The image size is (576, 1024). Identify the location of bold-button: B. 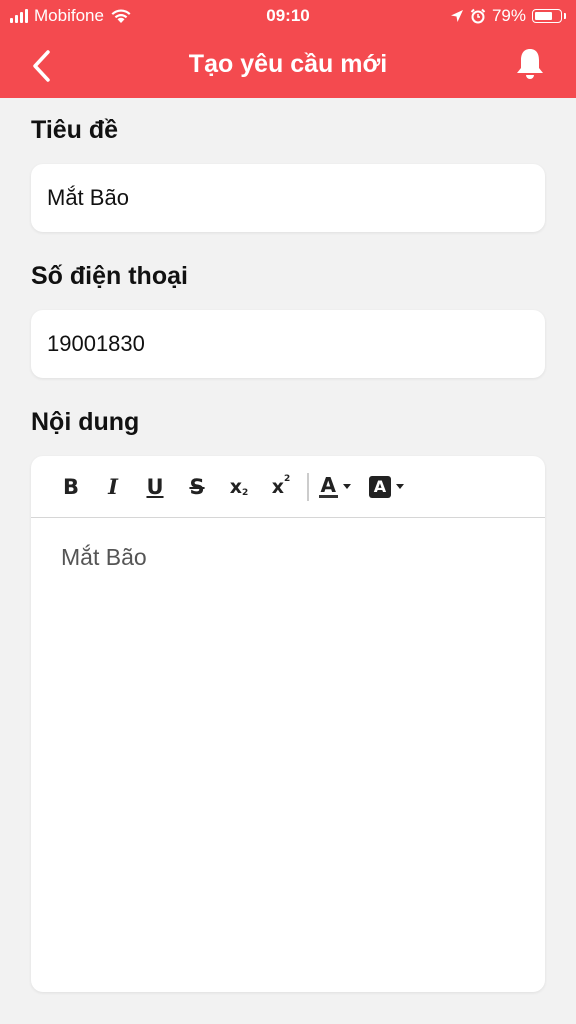
(71, 487).